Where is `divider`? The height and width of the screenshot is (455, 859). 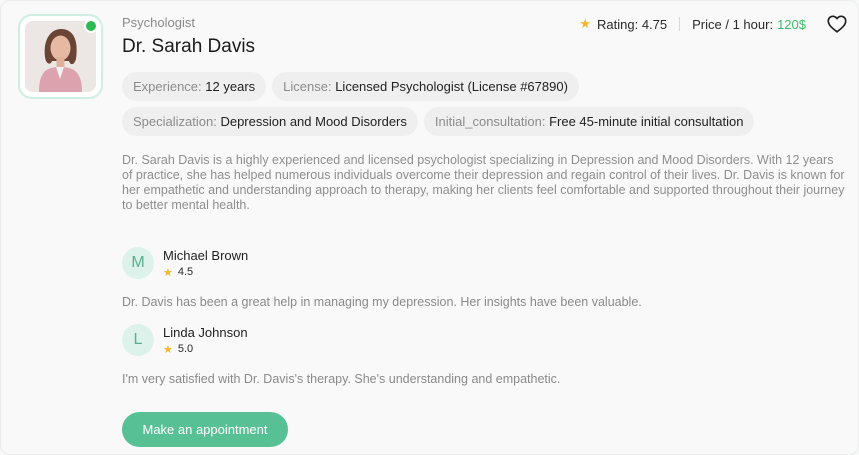
divider is located at coordinates (680, 24).